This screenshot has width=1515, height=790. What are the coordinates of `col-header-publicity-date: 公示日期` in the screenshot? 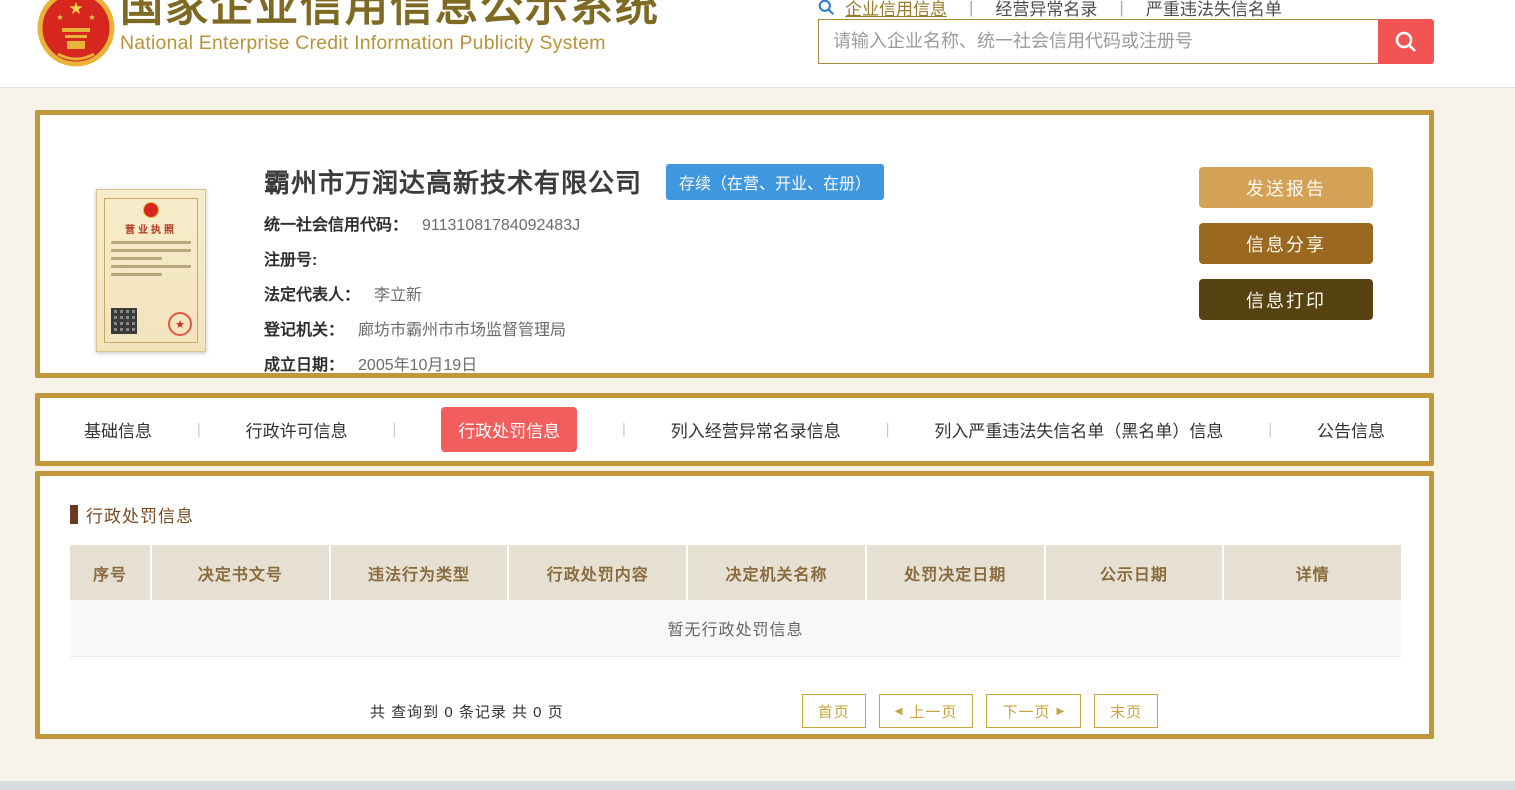 It's located at (1134, 572).